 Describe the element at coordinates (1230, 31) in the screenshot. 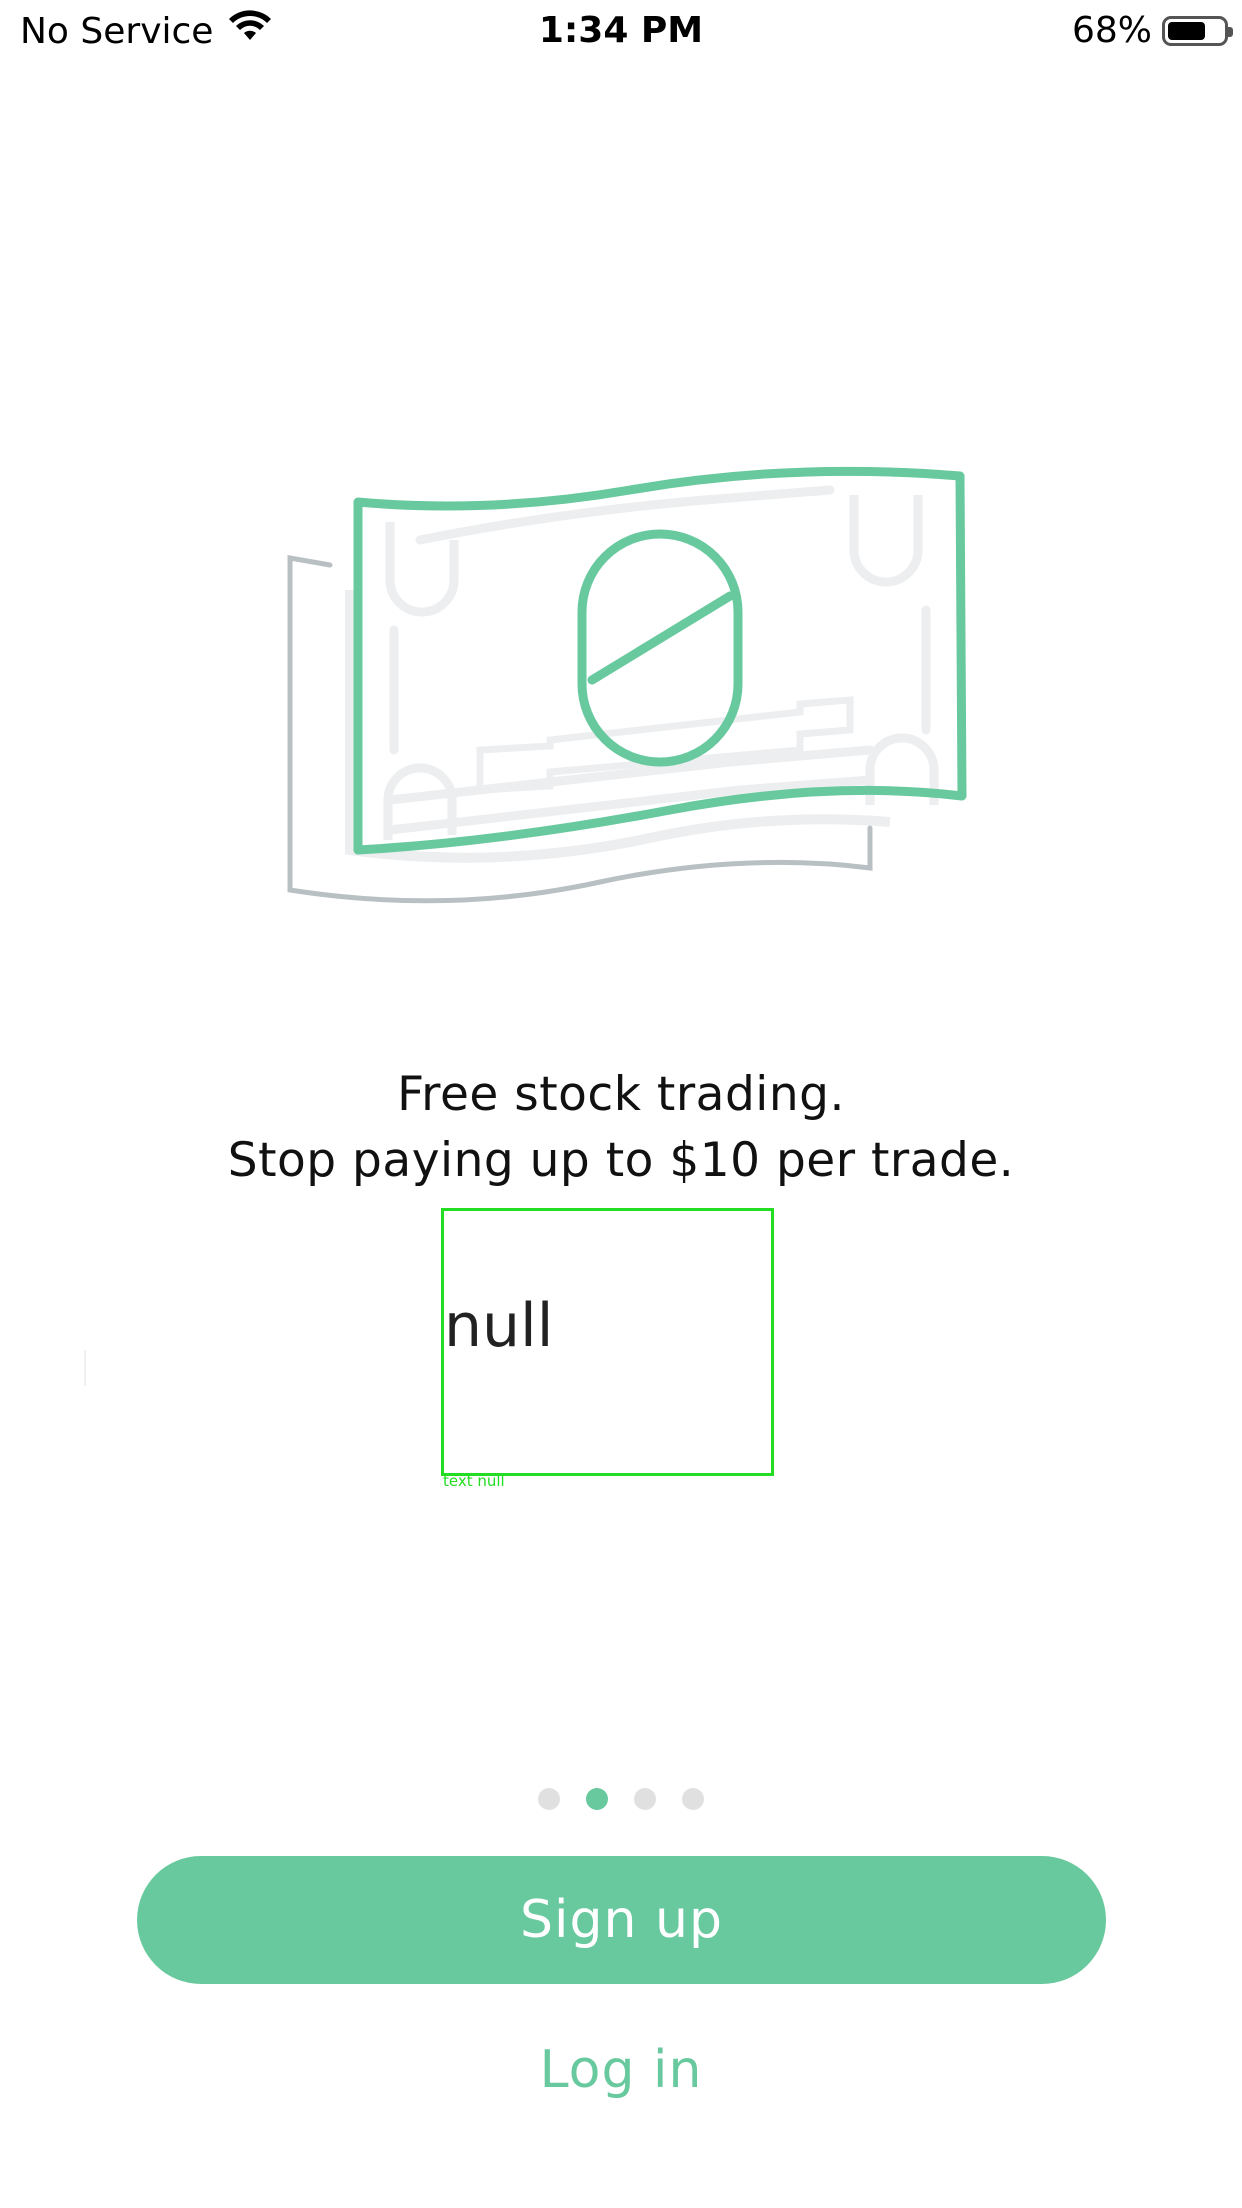

I see `battery-cap` at that location.